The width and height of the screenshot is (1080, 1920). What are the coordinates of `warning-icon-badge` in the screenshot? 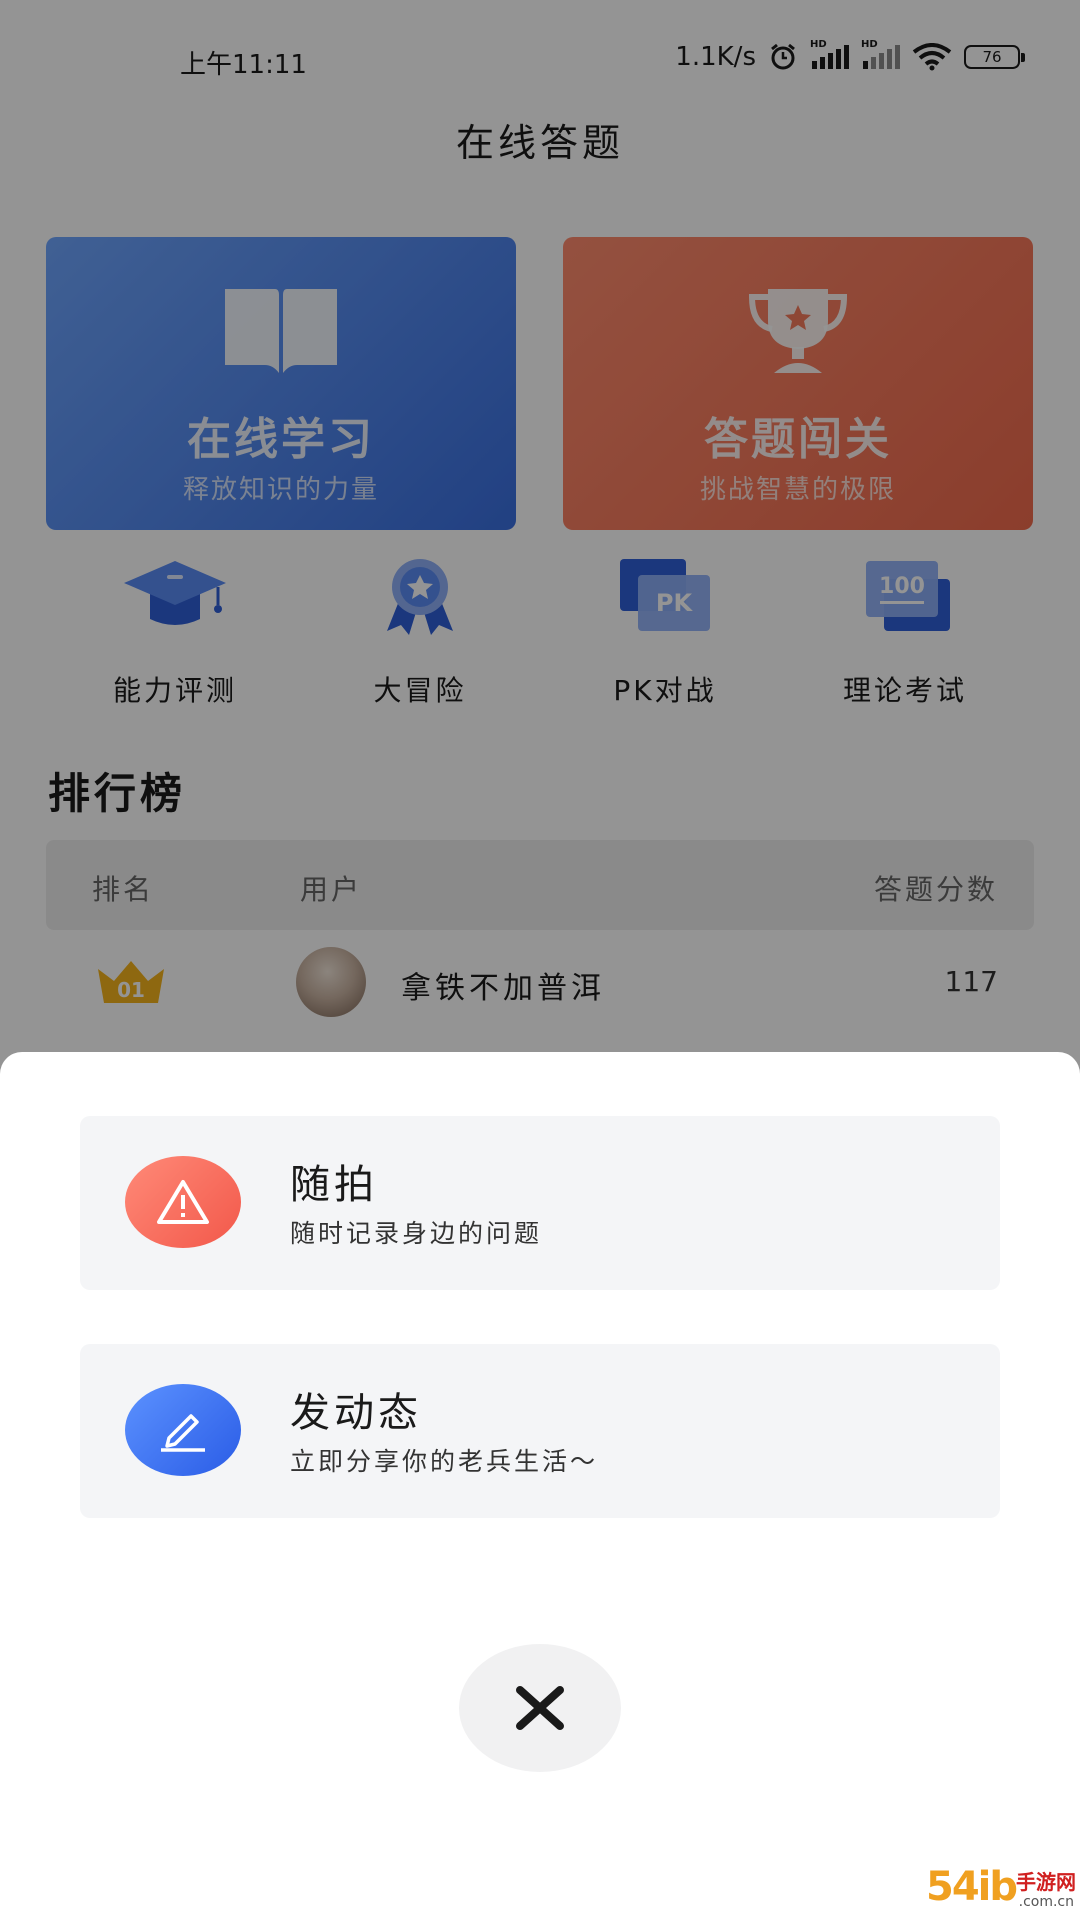 It's located at (183, 1202).